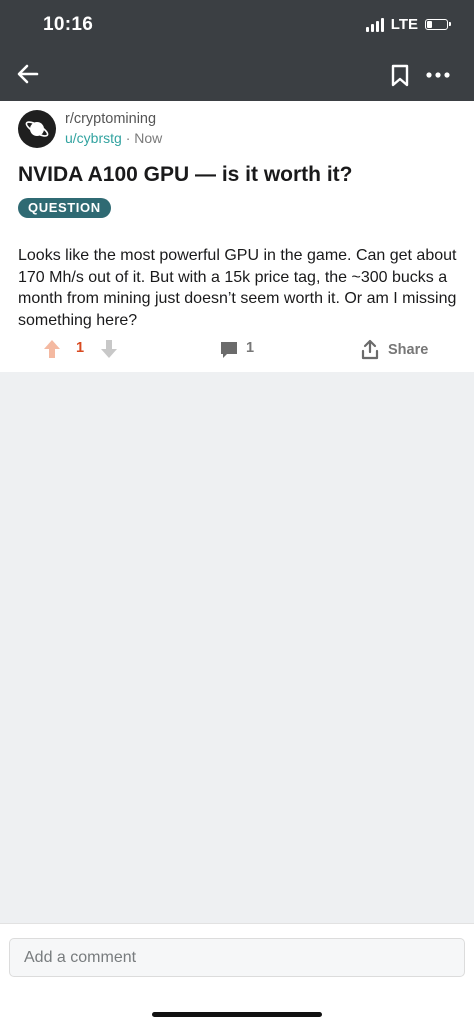 The height and width of the screenshot is (1025, 474). I want to click on comments-button, so click(229, 350).